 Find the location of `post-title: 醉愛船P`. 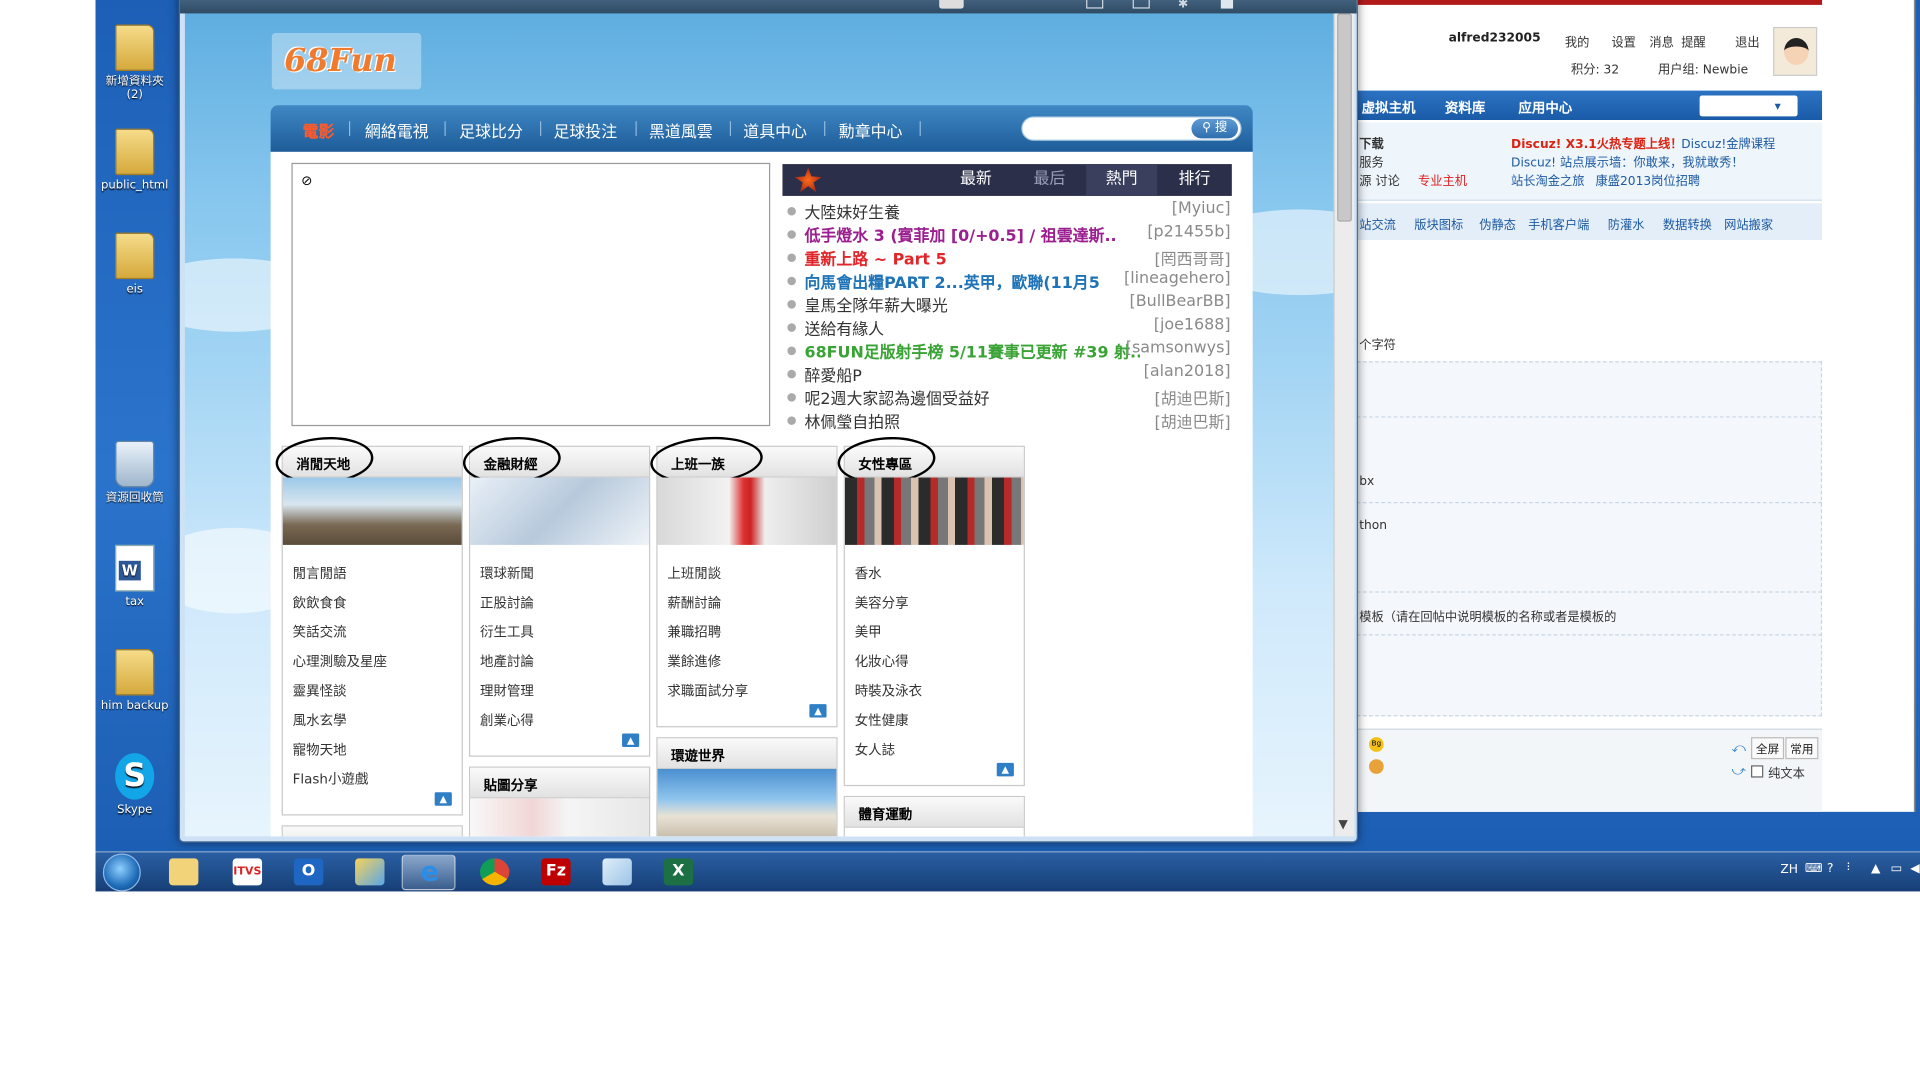

post-title: 醉愛船P is located at coordinates (972, 373).